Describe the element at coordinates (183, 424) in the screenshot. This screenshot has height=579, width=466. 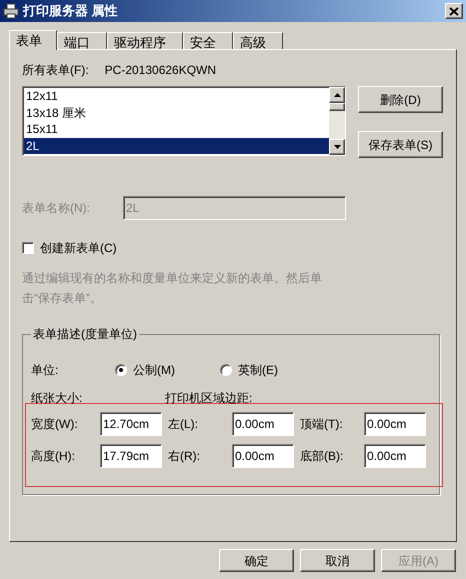
I see `field-label: 左(L):` at that location.